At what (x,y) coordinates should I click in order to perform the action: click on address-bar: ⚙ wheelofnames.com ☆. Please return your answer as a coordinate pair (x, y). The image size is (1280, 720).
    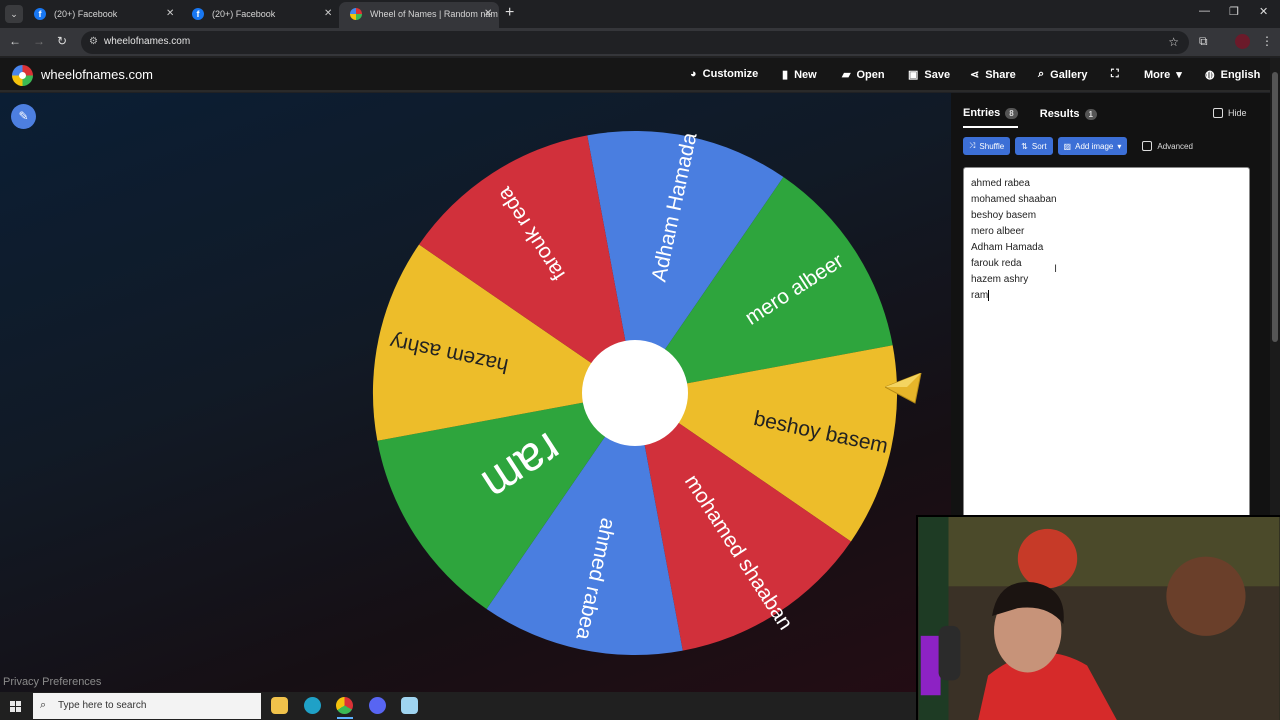
    Looking at the image, I should click on (635, 42).